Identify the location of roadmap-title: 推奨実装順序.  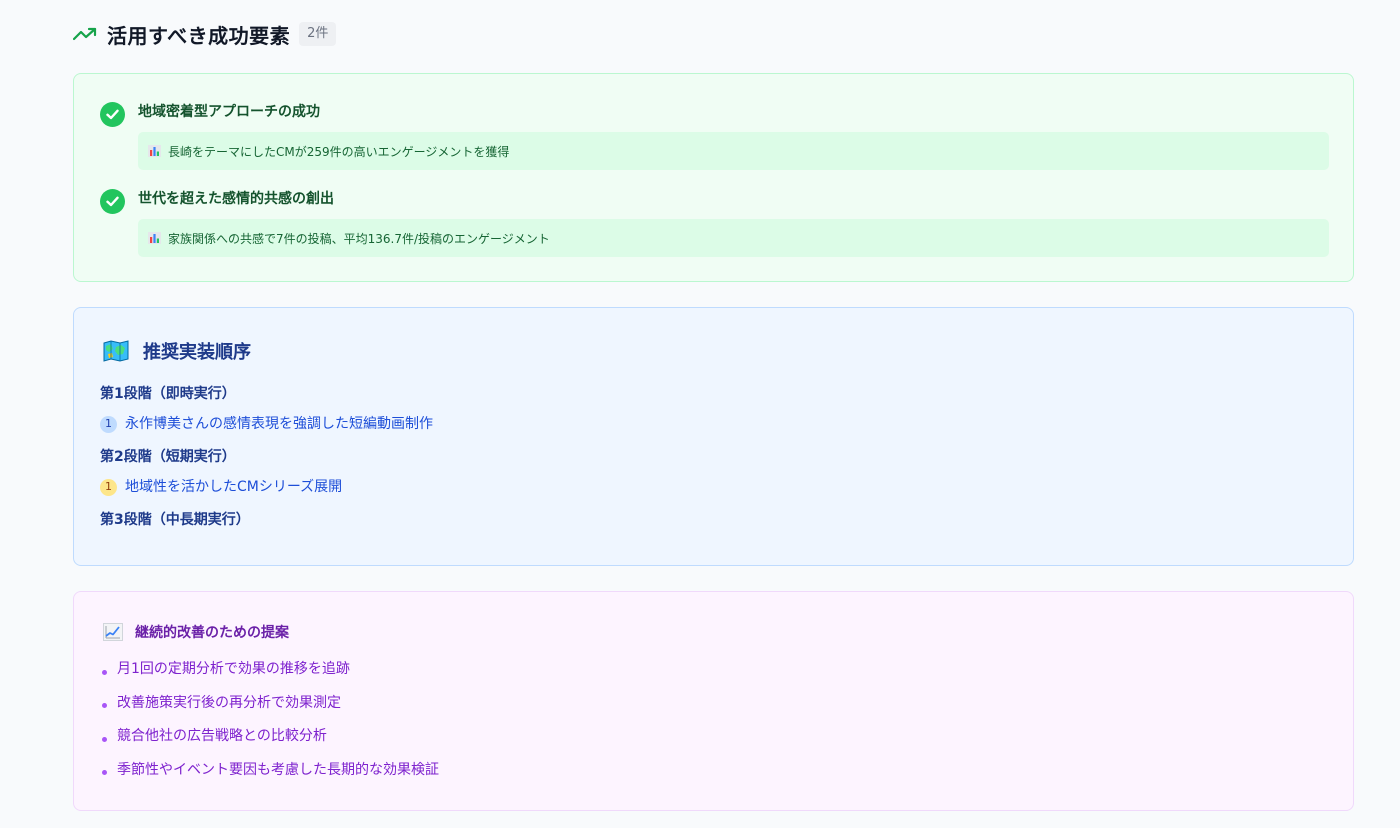
(197, 352).